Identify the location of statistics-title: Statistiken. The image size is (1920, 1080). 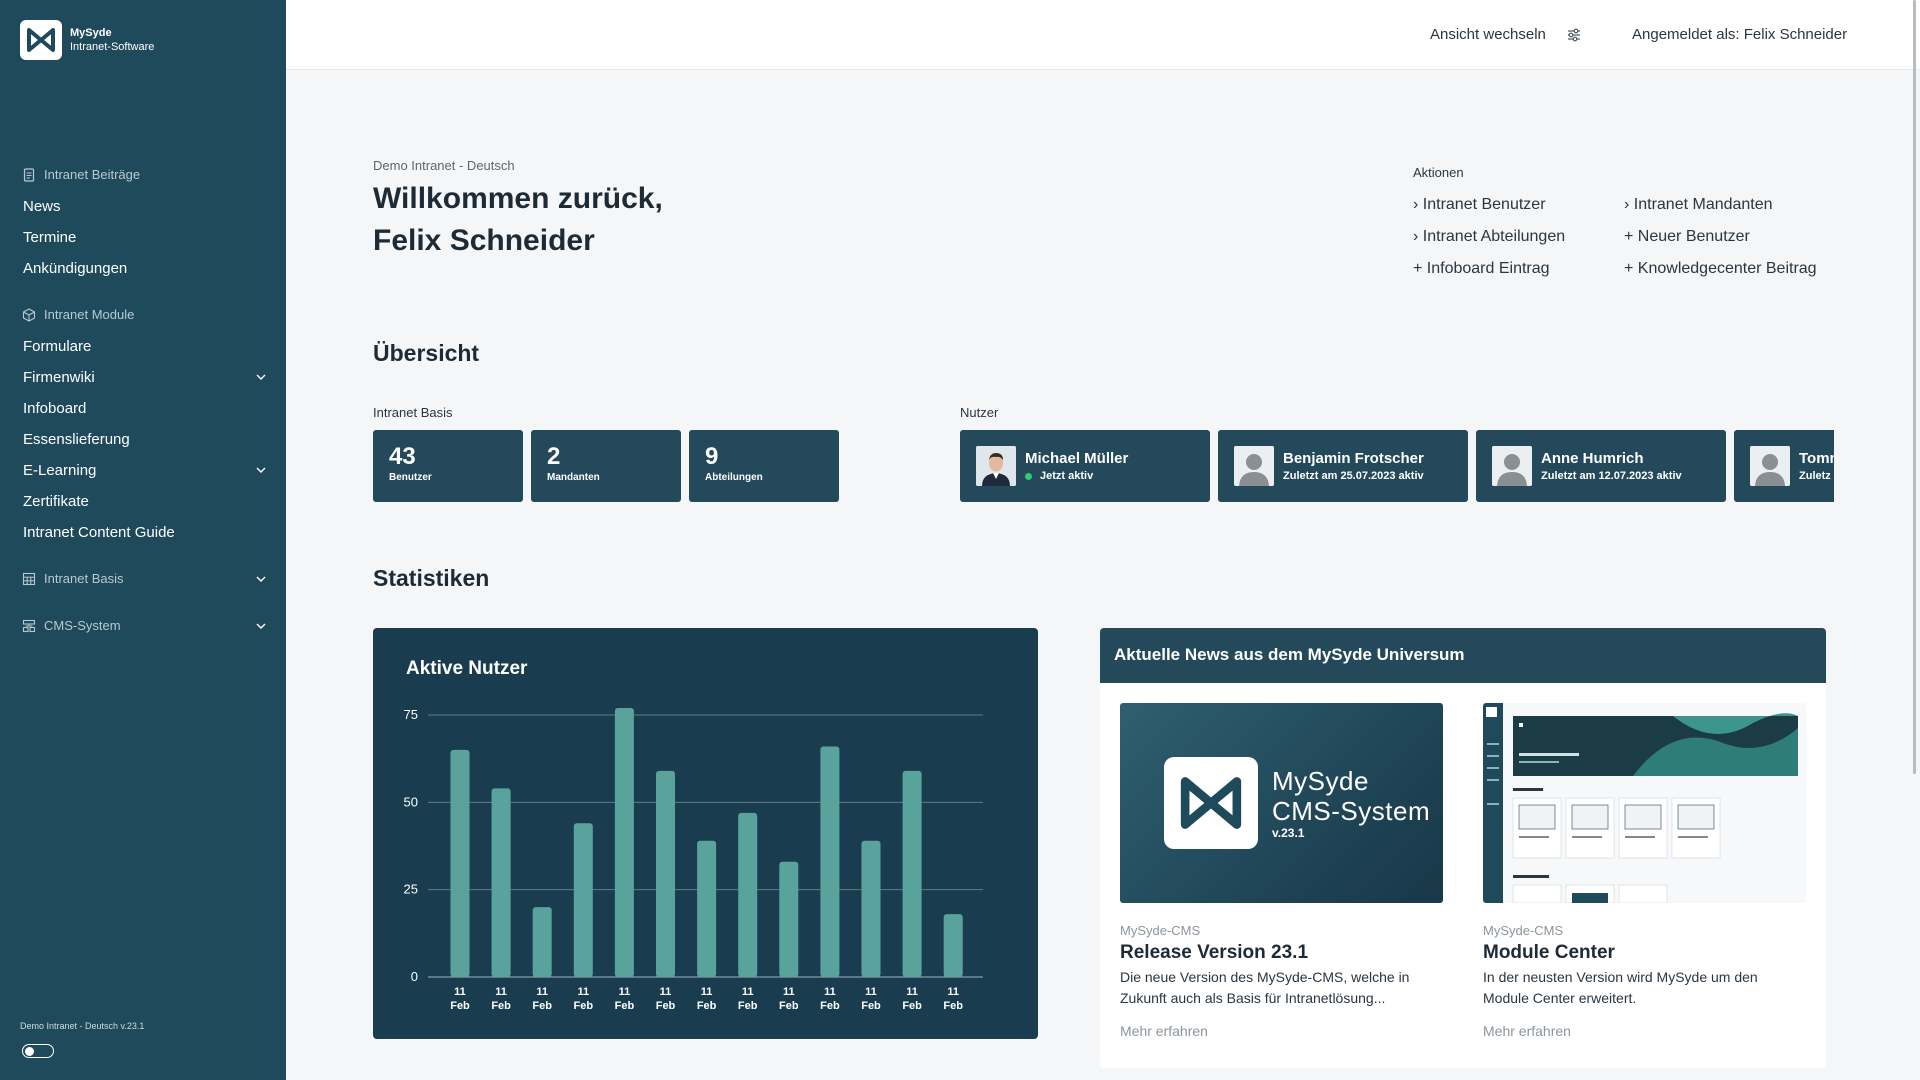
(431, 578).